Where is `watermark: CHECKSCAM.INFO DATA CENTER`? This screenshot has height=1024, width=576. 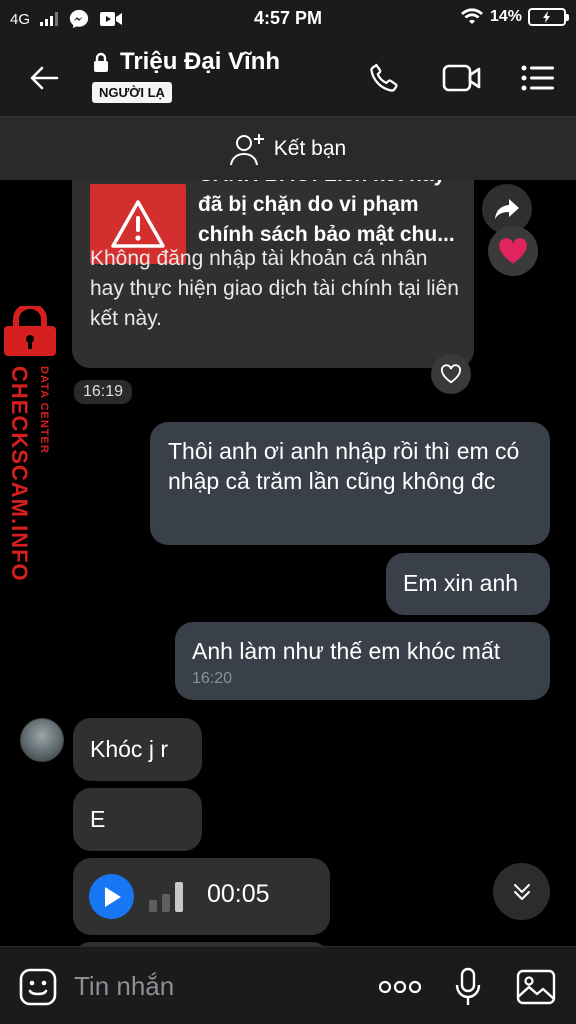 watermark: CHECKSCAM.INFO DATA CENTER is located at coordinates (32, 451).